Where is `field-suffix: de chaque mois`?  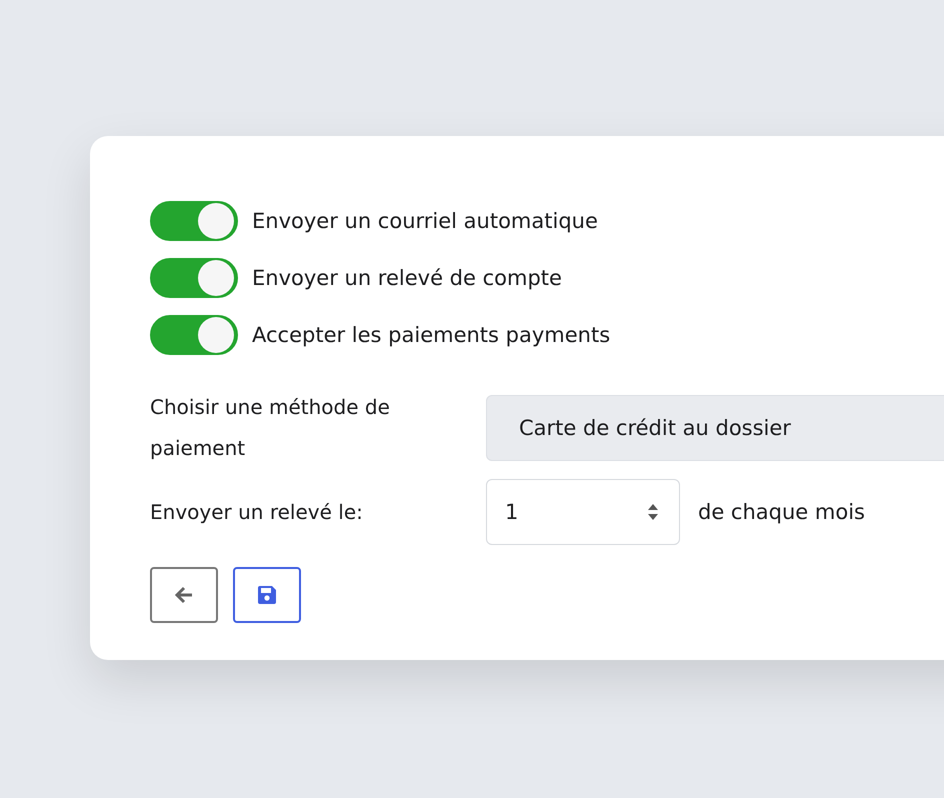
field-suffix: de chaque mois is located at coordinates (781, 512).